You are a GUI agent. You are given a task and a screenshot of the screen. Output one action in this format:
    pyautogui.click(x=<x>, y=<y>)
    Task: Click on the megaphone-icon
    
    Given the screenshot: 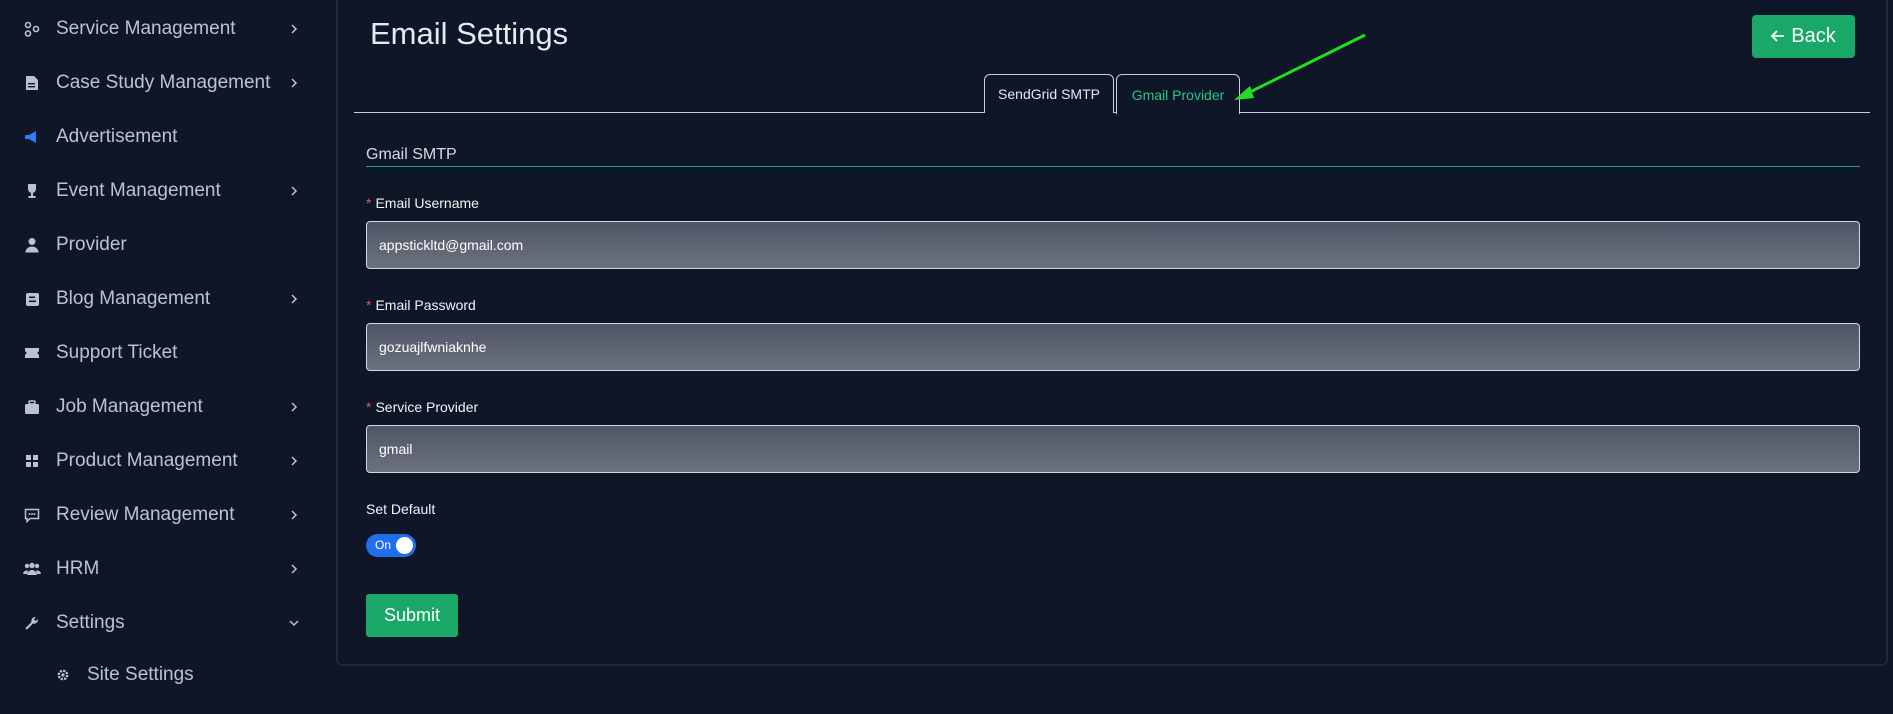 What is the action you would take?
    pyautogui.click(x=32, y=137)
    